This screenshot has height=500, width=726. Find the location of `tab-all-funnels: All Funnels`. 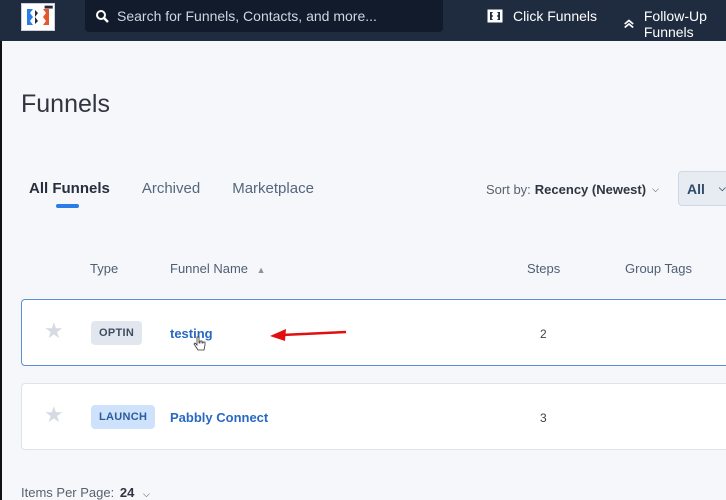

tab-all-funnels: All Funnels is located at coordinates (69, 194).